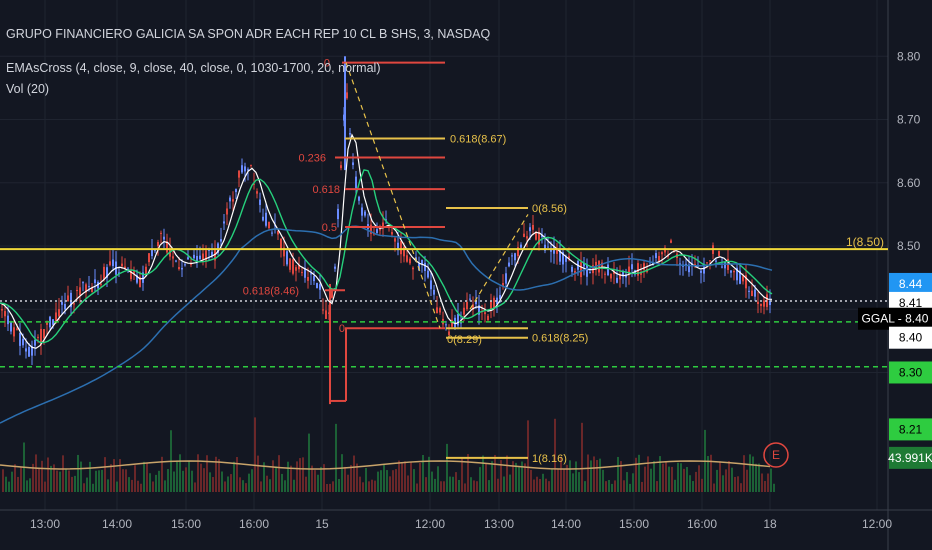 The image size is (932, 550). I want to click on volume-legend: Vol (20), so click(28, 89).